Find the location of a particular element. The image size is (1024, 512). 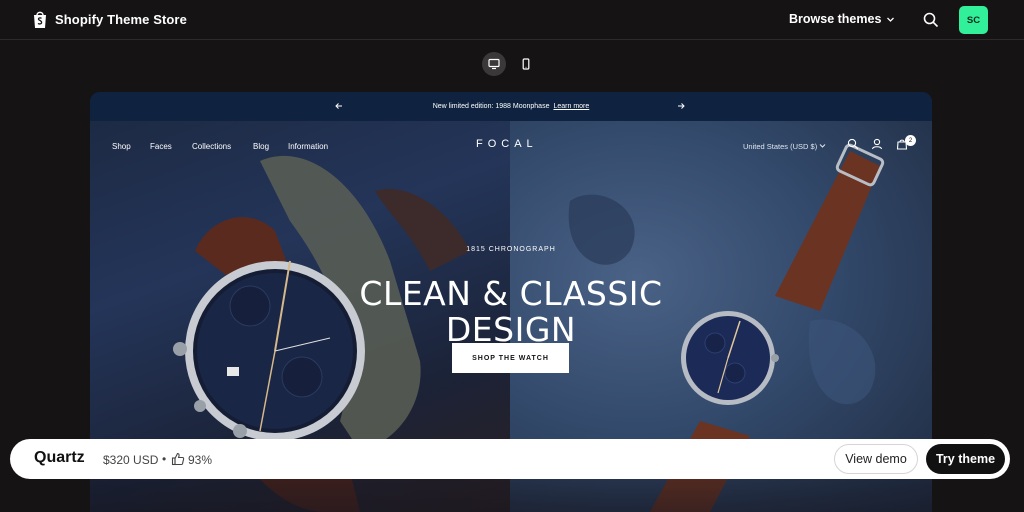

shop-the-watch-button: SHOP THE WATCH is located at coordinates (510, 358).